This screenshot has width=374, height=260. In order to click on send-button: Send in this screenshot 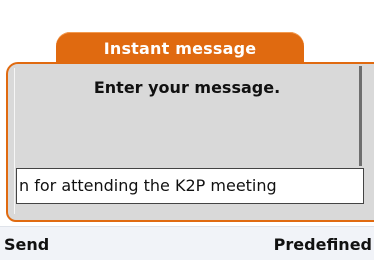, I will do `click(26, 244)`.